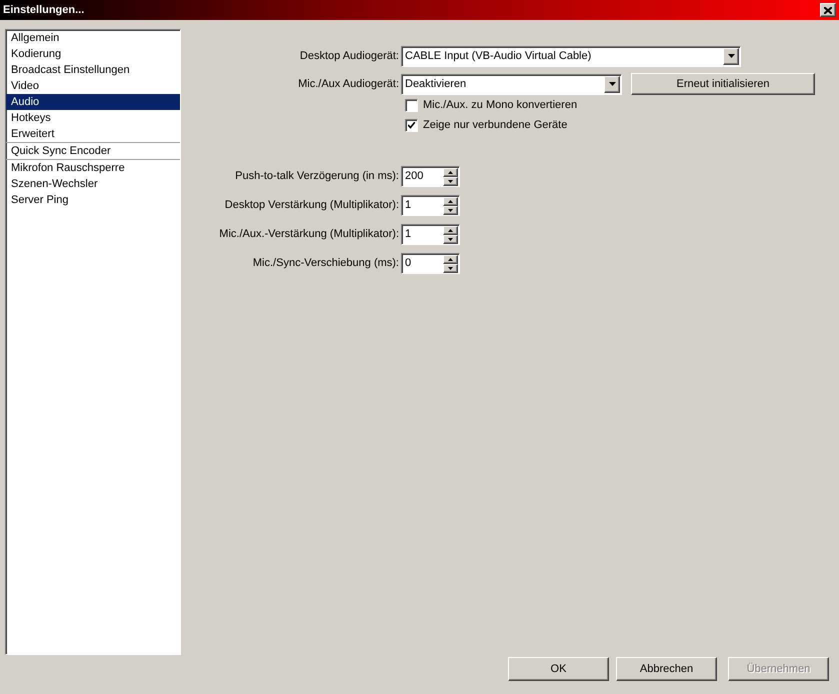  I want to click on dropdown-value: Deaktivieren, so click(436, 84).